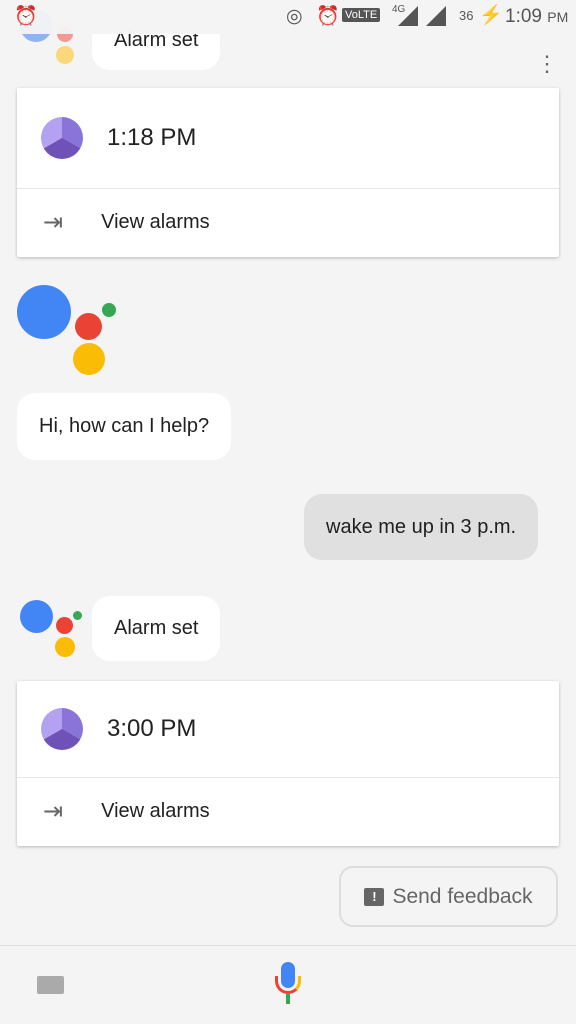  What do you see at coordinates (67, 330) in the screenshot?
I see `assistant-logo` at bounding box center [67, 330].